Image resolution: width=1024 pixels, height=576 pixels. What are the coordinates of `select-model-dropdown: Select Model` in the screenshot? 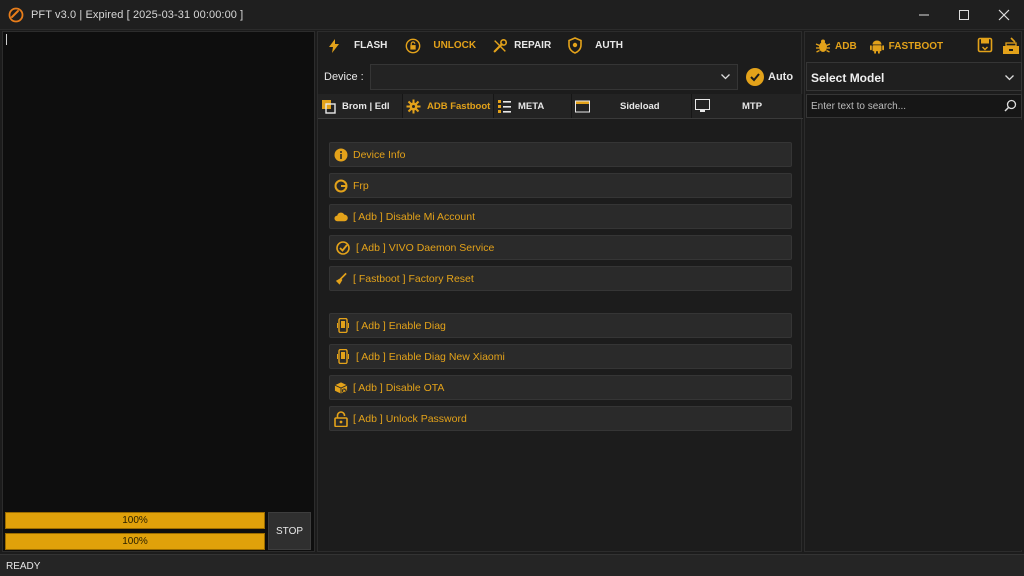 It's located at (914, 76).